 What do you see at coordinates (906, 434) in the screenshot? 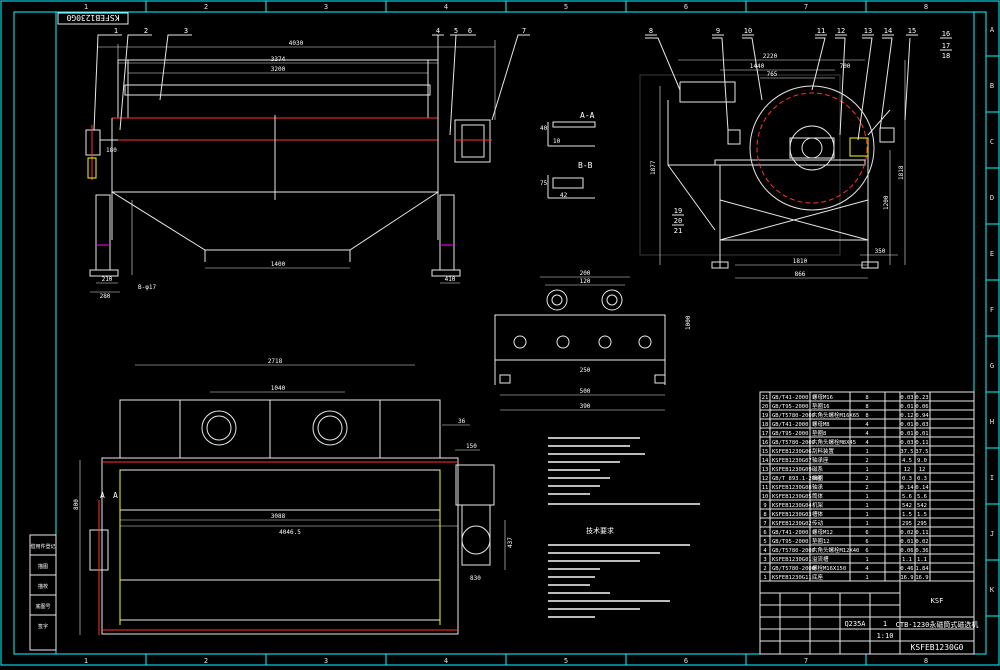
I see `parts-cell-w1: 0.01` at bounding box center [906, 434].